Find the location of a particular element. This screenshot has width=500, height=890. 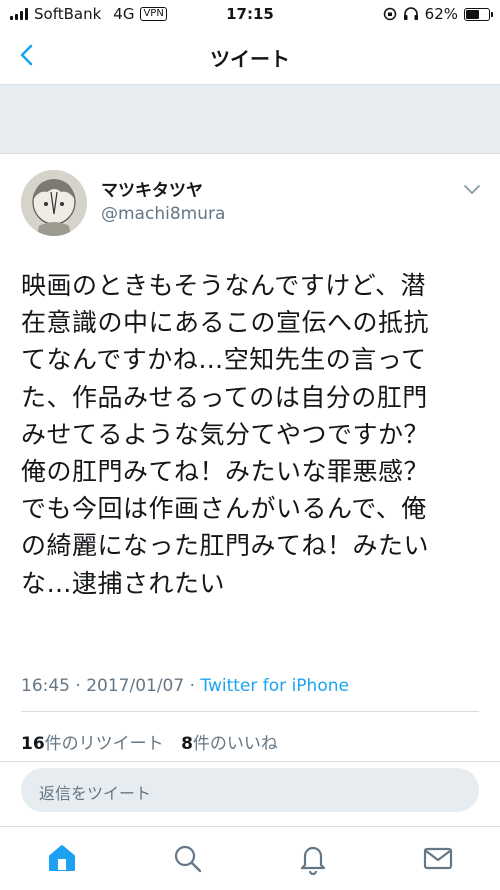

avatar-image is located at coordinates (54, 203).